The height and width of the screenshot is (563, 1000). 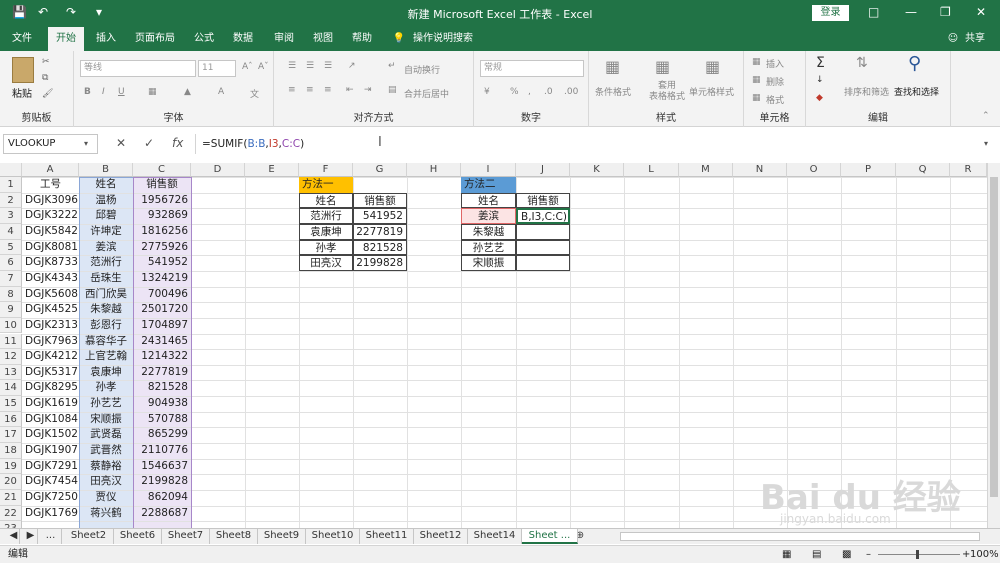 What do you see at coordinates (11, 513) in the screenshot?
I see `row-header: 22` at bounding box center [11, 513].